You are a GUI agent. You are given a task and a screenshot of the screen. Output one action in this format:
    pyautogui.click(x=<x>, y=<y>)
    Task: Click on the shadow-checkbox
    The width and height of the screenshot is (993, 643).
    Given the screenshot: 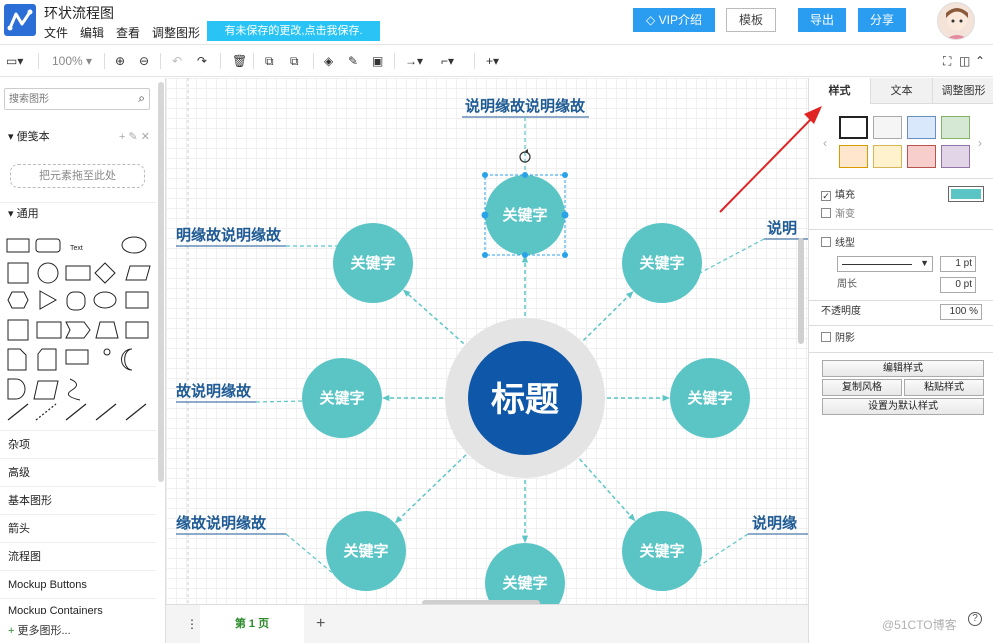 What is the action you would take?
    pyautogui.click(x=826, y=337)
    